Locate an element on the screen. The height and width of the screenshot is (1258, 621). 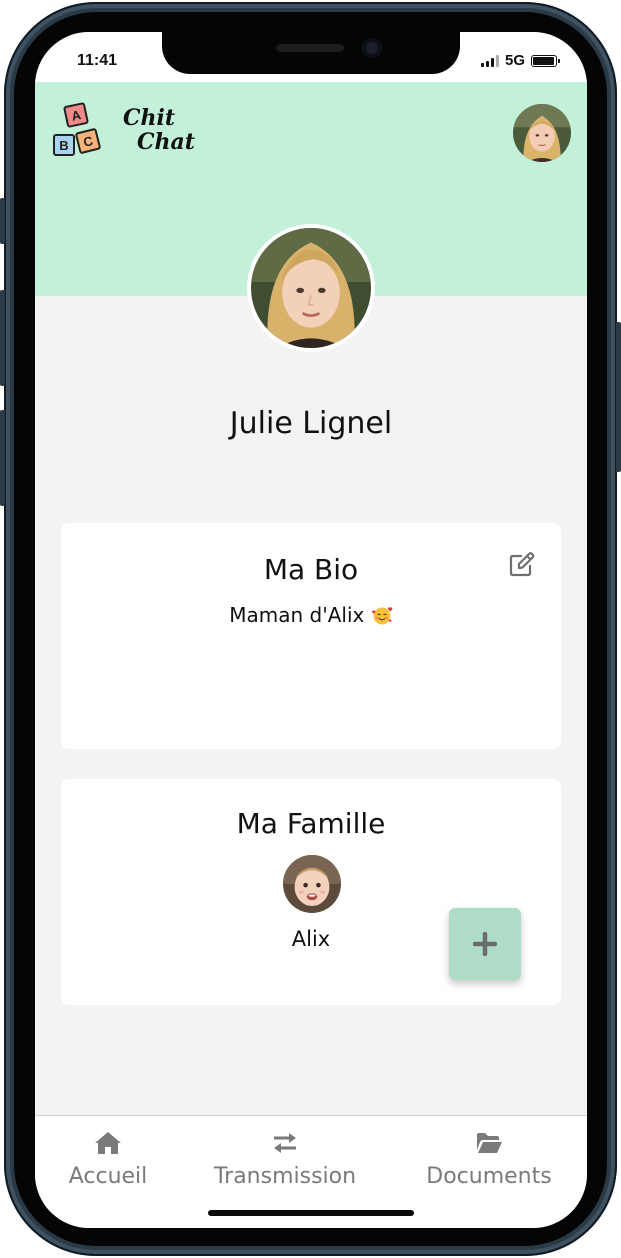
logo-text-line1: Chit is located at coordinates (149, 118).